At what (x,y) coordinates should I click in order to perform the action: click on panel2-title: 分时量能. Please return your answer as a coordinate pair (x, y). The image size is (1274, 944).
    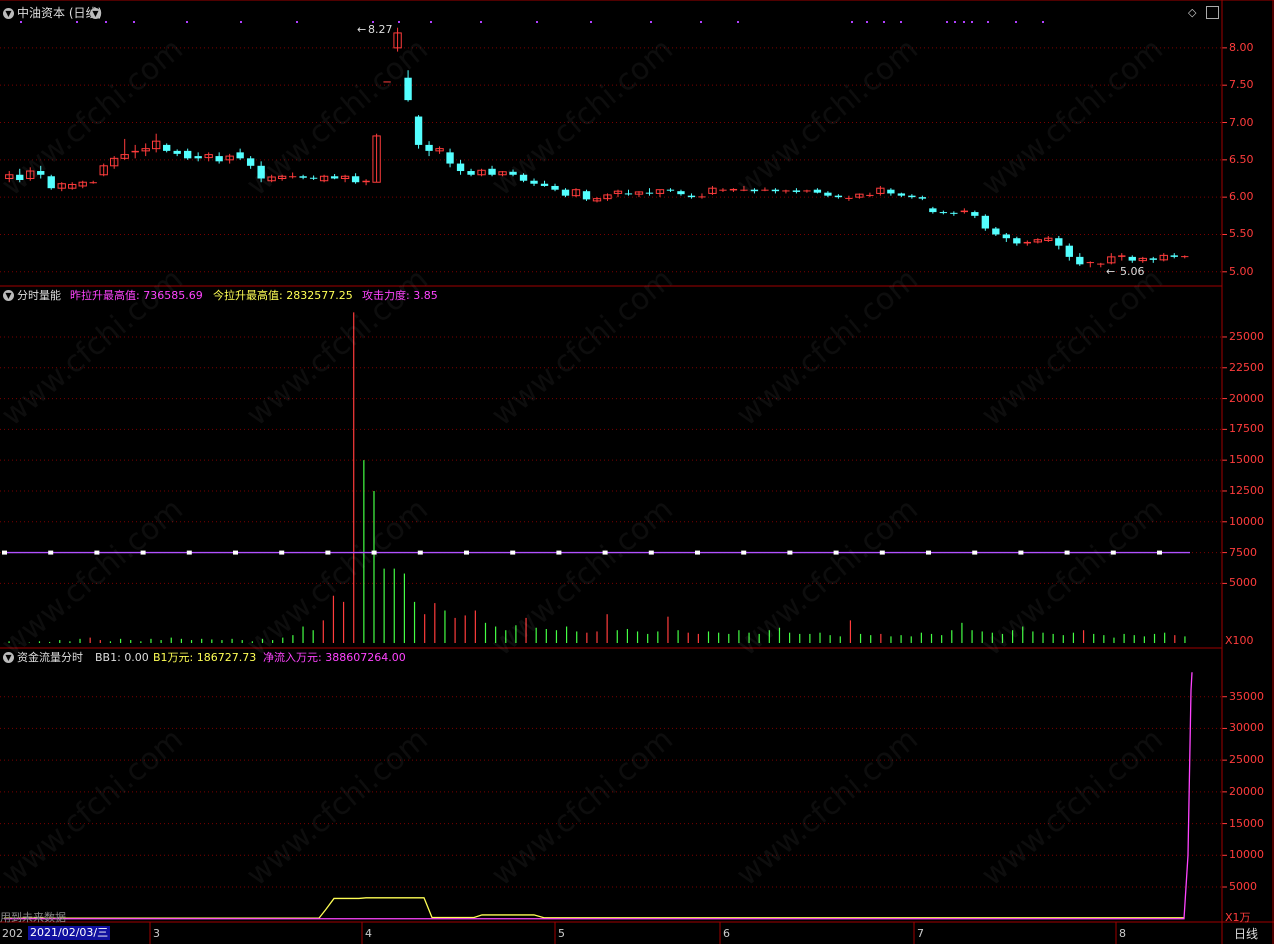
    Looking at the image, I should click on (39, 295).